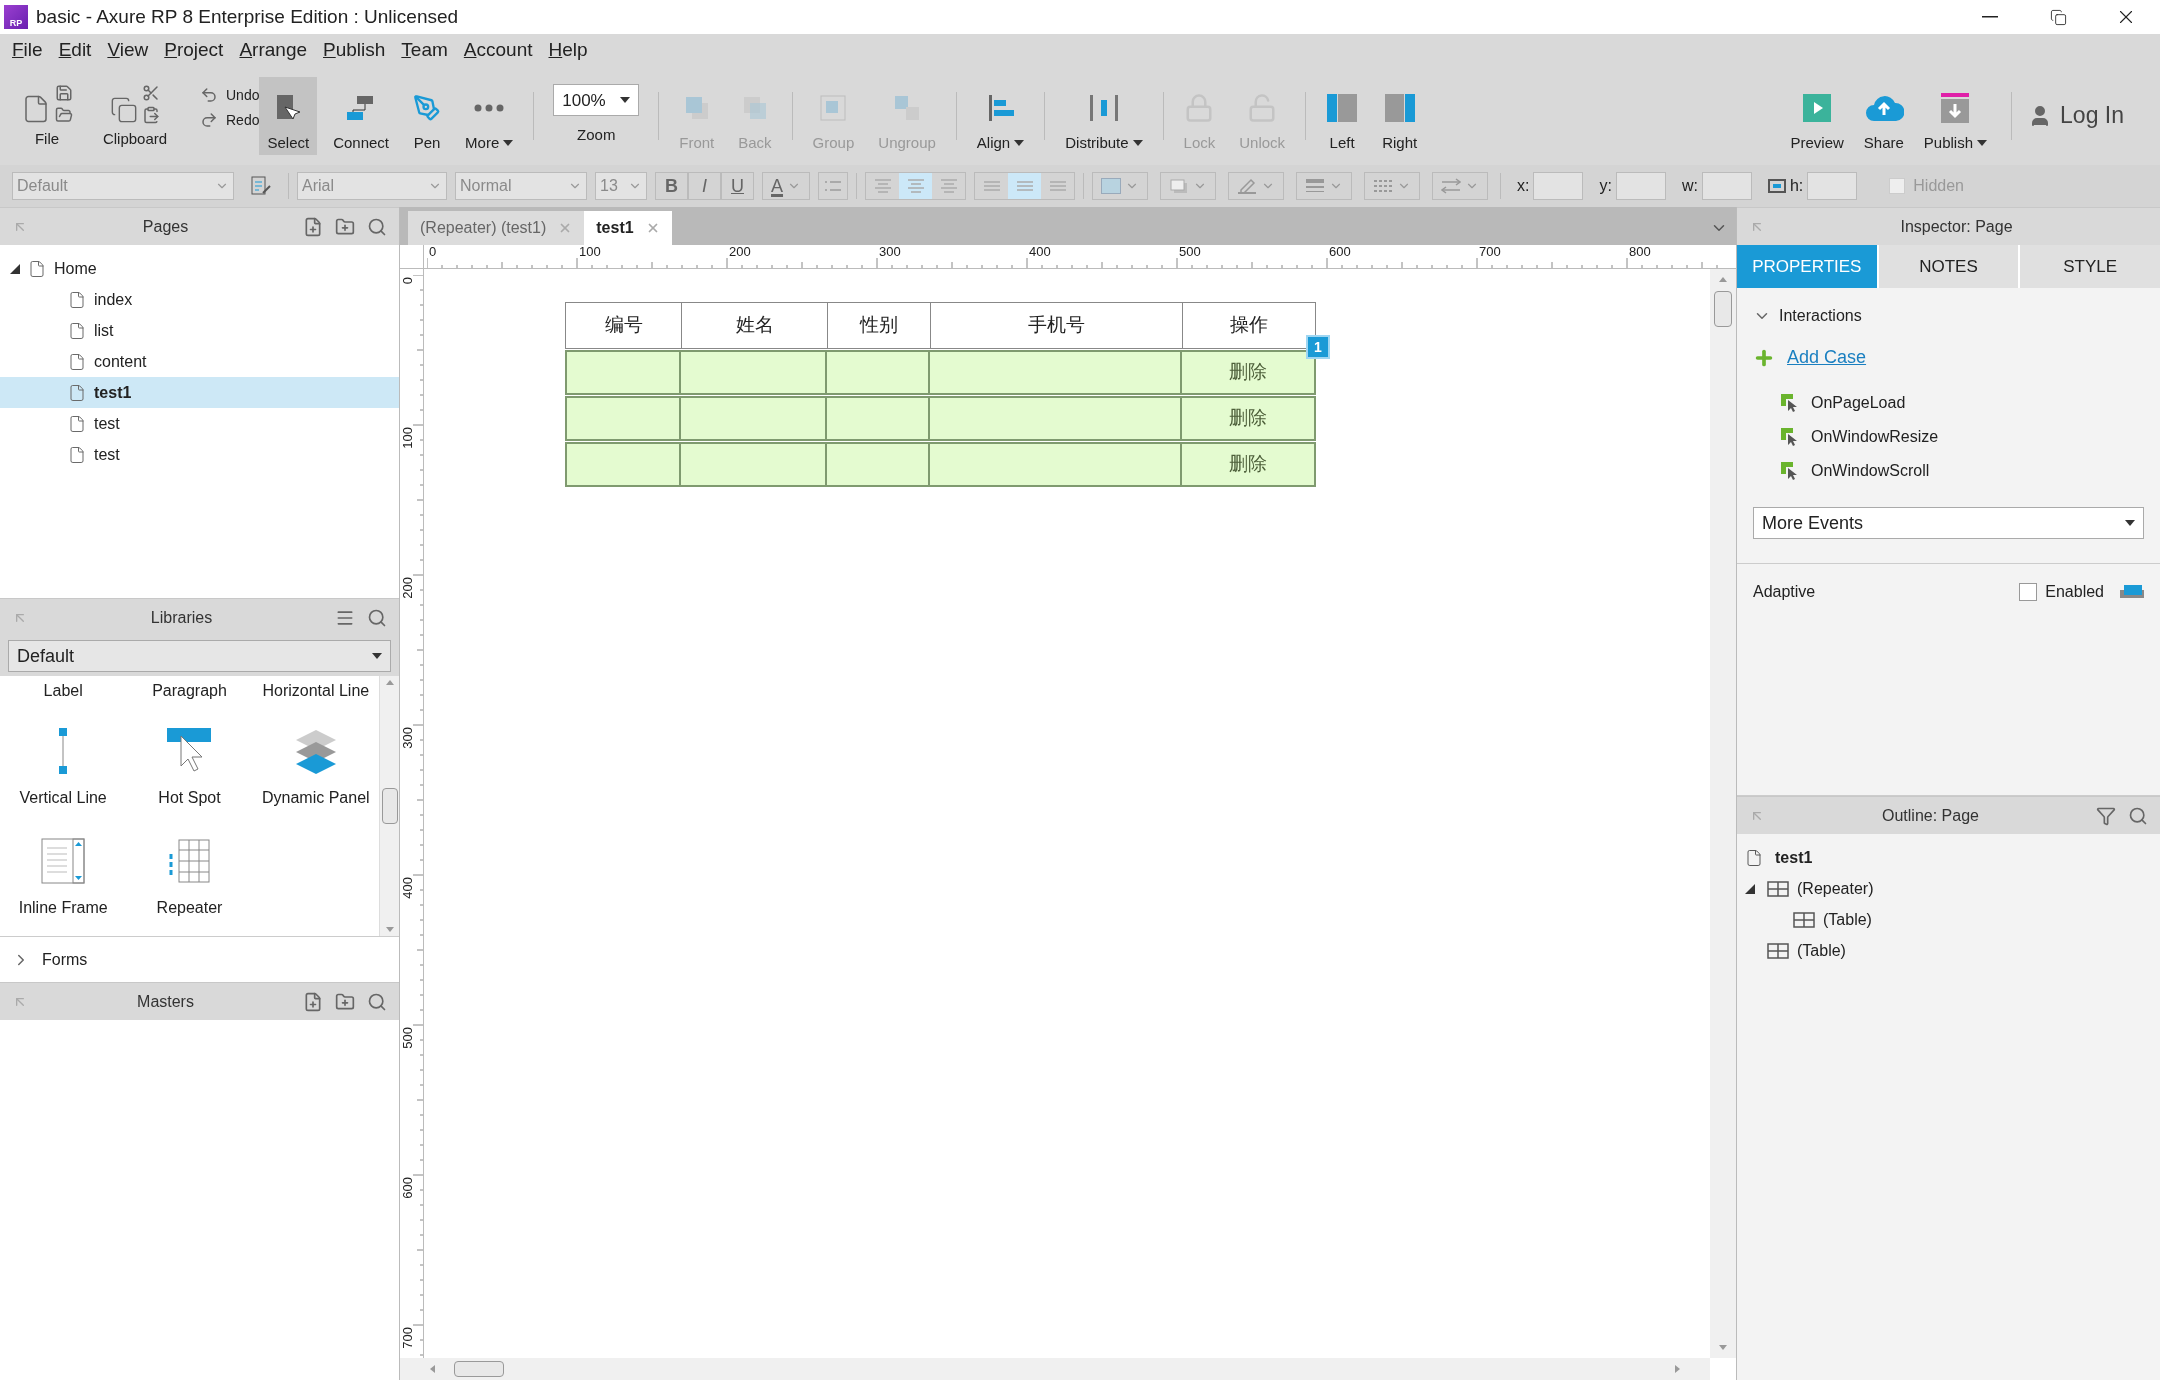  What do you see at coordinates (1104, 115) in the screenshot?
I see `distribute-tool-button: Distribute` at bounding box center [1104, 115].